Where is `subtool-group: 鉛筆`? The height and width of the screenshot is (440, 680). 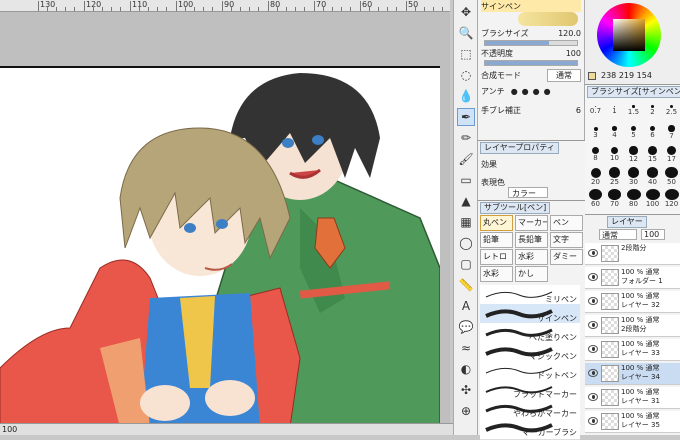 subtool-group: 鉛筆 is located at coordinates (496, 240).